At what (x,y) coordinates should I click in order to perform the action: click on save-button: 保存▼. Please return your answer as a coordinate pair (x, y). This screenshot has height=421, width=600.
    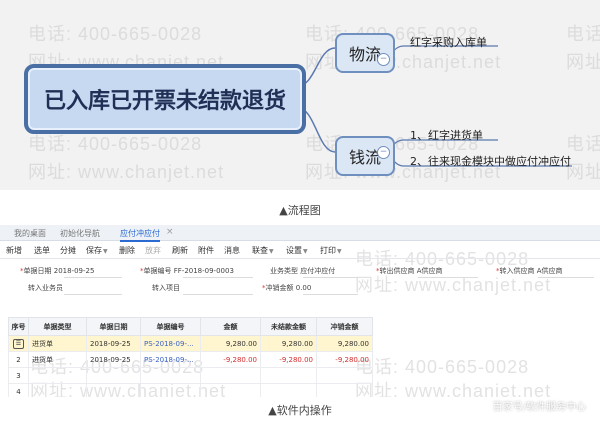
    Looking at the image, I should click on (97, 250).